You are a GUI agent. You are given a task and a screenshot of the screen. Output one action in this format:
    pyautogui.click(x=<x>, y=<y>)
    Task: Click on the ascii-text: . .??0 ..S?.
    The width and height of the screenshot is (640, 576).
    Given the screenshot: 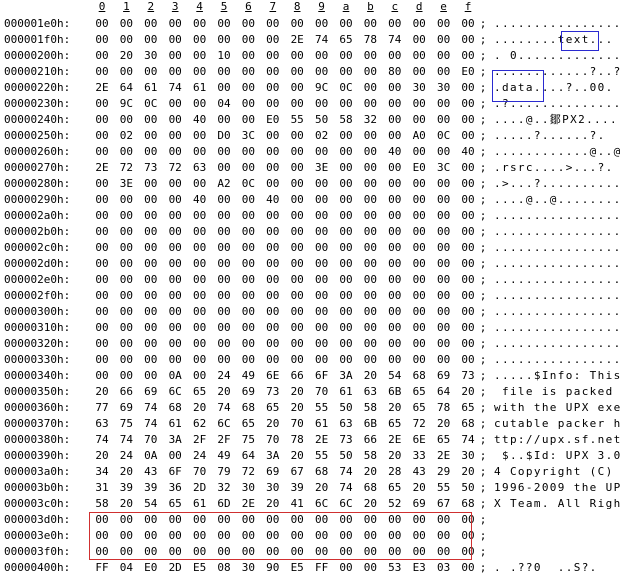 What is the action you would take?
    pyautogui.click(x=566, y=568)
    